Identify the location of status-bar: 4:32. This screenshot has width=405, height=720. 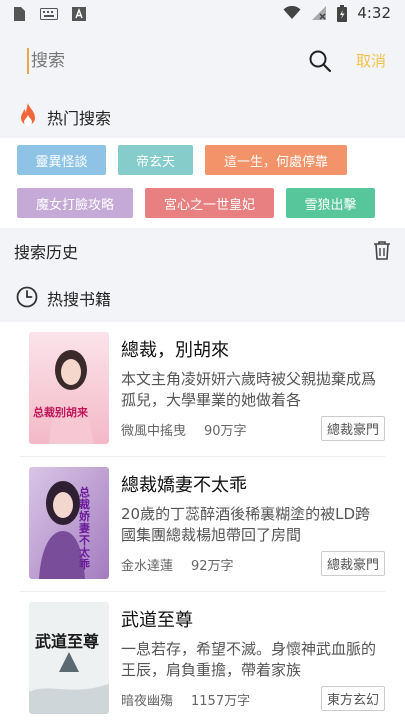
(202, 14).